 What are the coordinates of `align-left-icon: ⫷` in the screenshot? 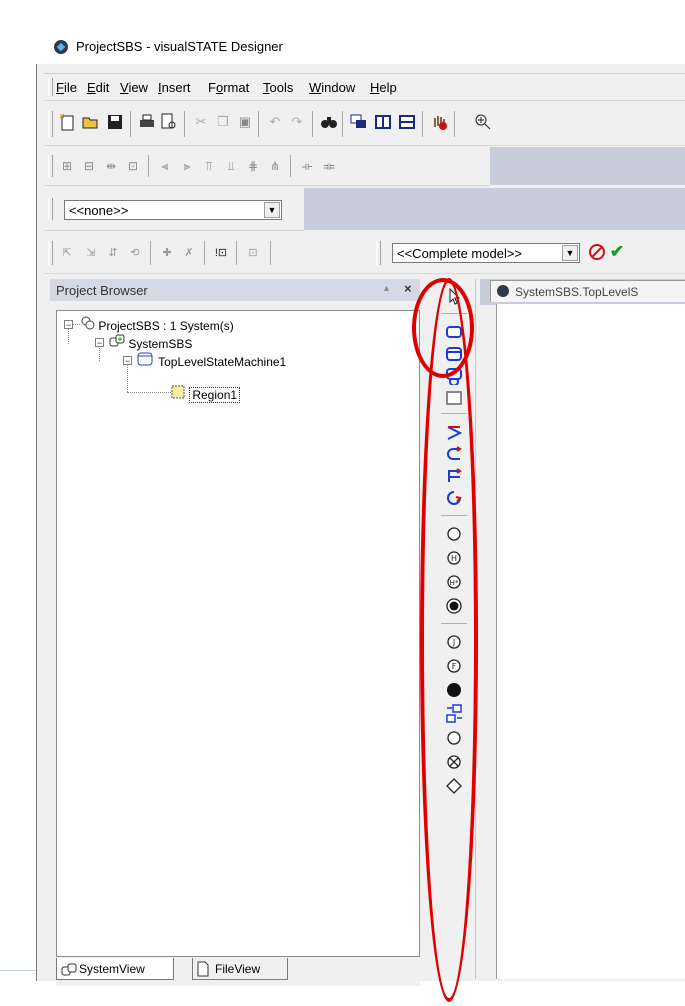 It's located at (165, 166).